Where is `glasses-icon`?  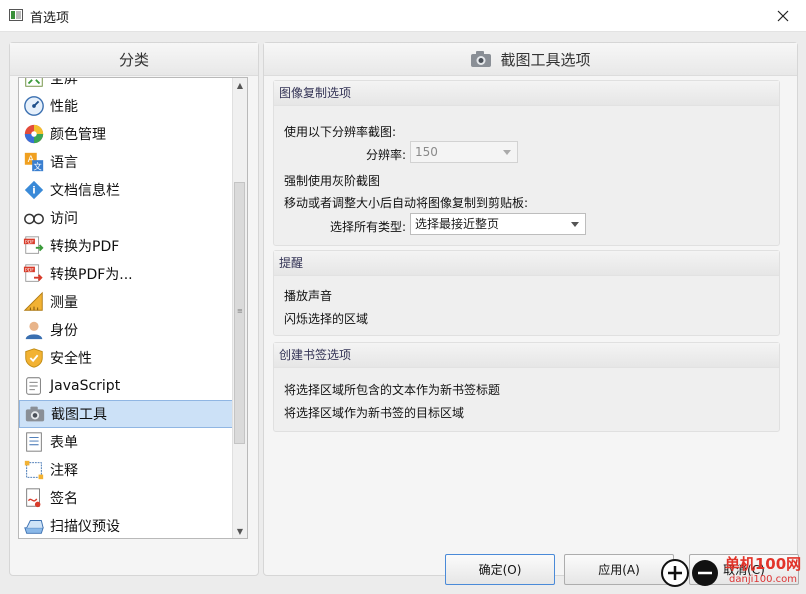
glasses-icon is located at coordinates (34, 218).